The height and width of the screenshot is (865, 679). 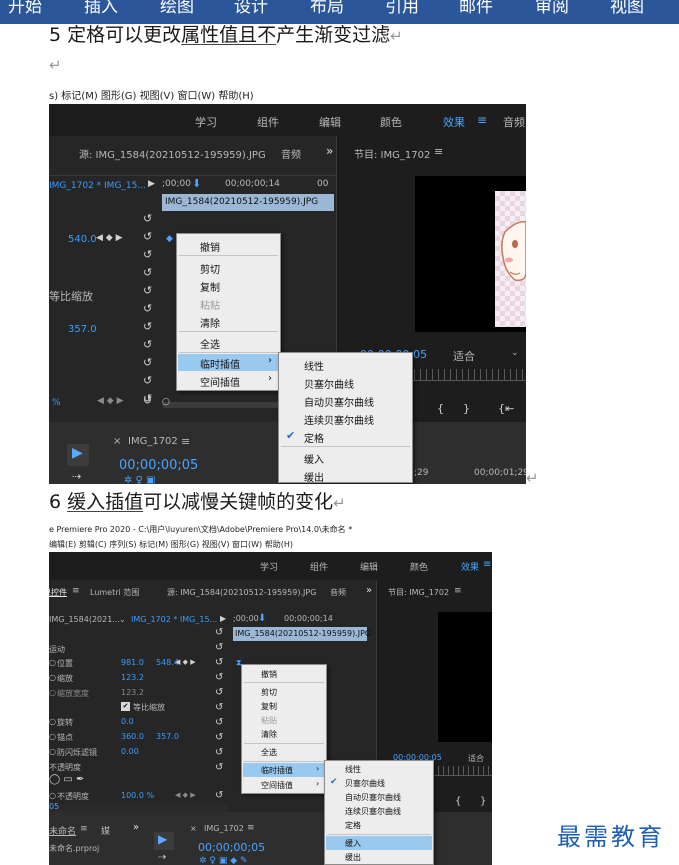 I want to click on submenu-item-ease-in: 缓入, so click(x=314, y=458).